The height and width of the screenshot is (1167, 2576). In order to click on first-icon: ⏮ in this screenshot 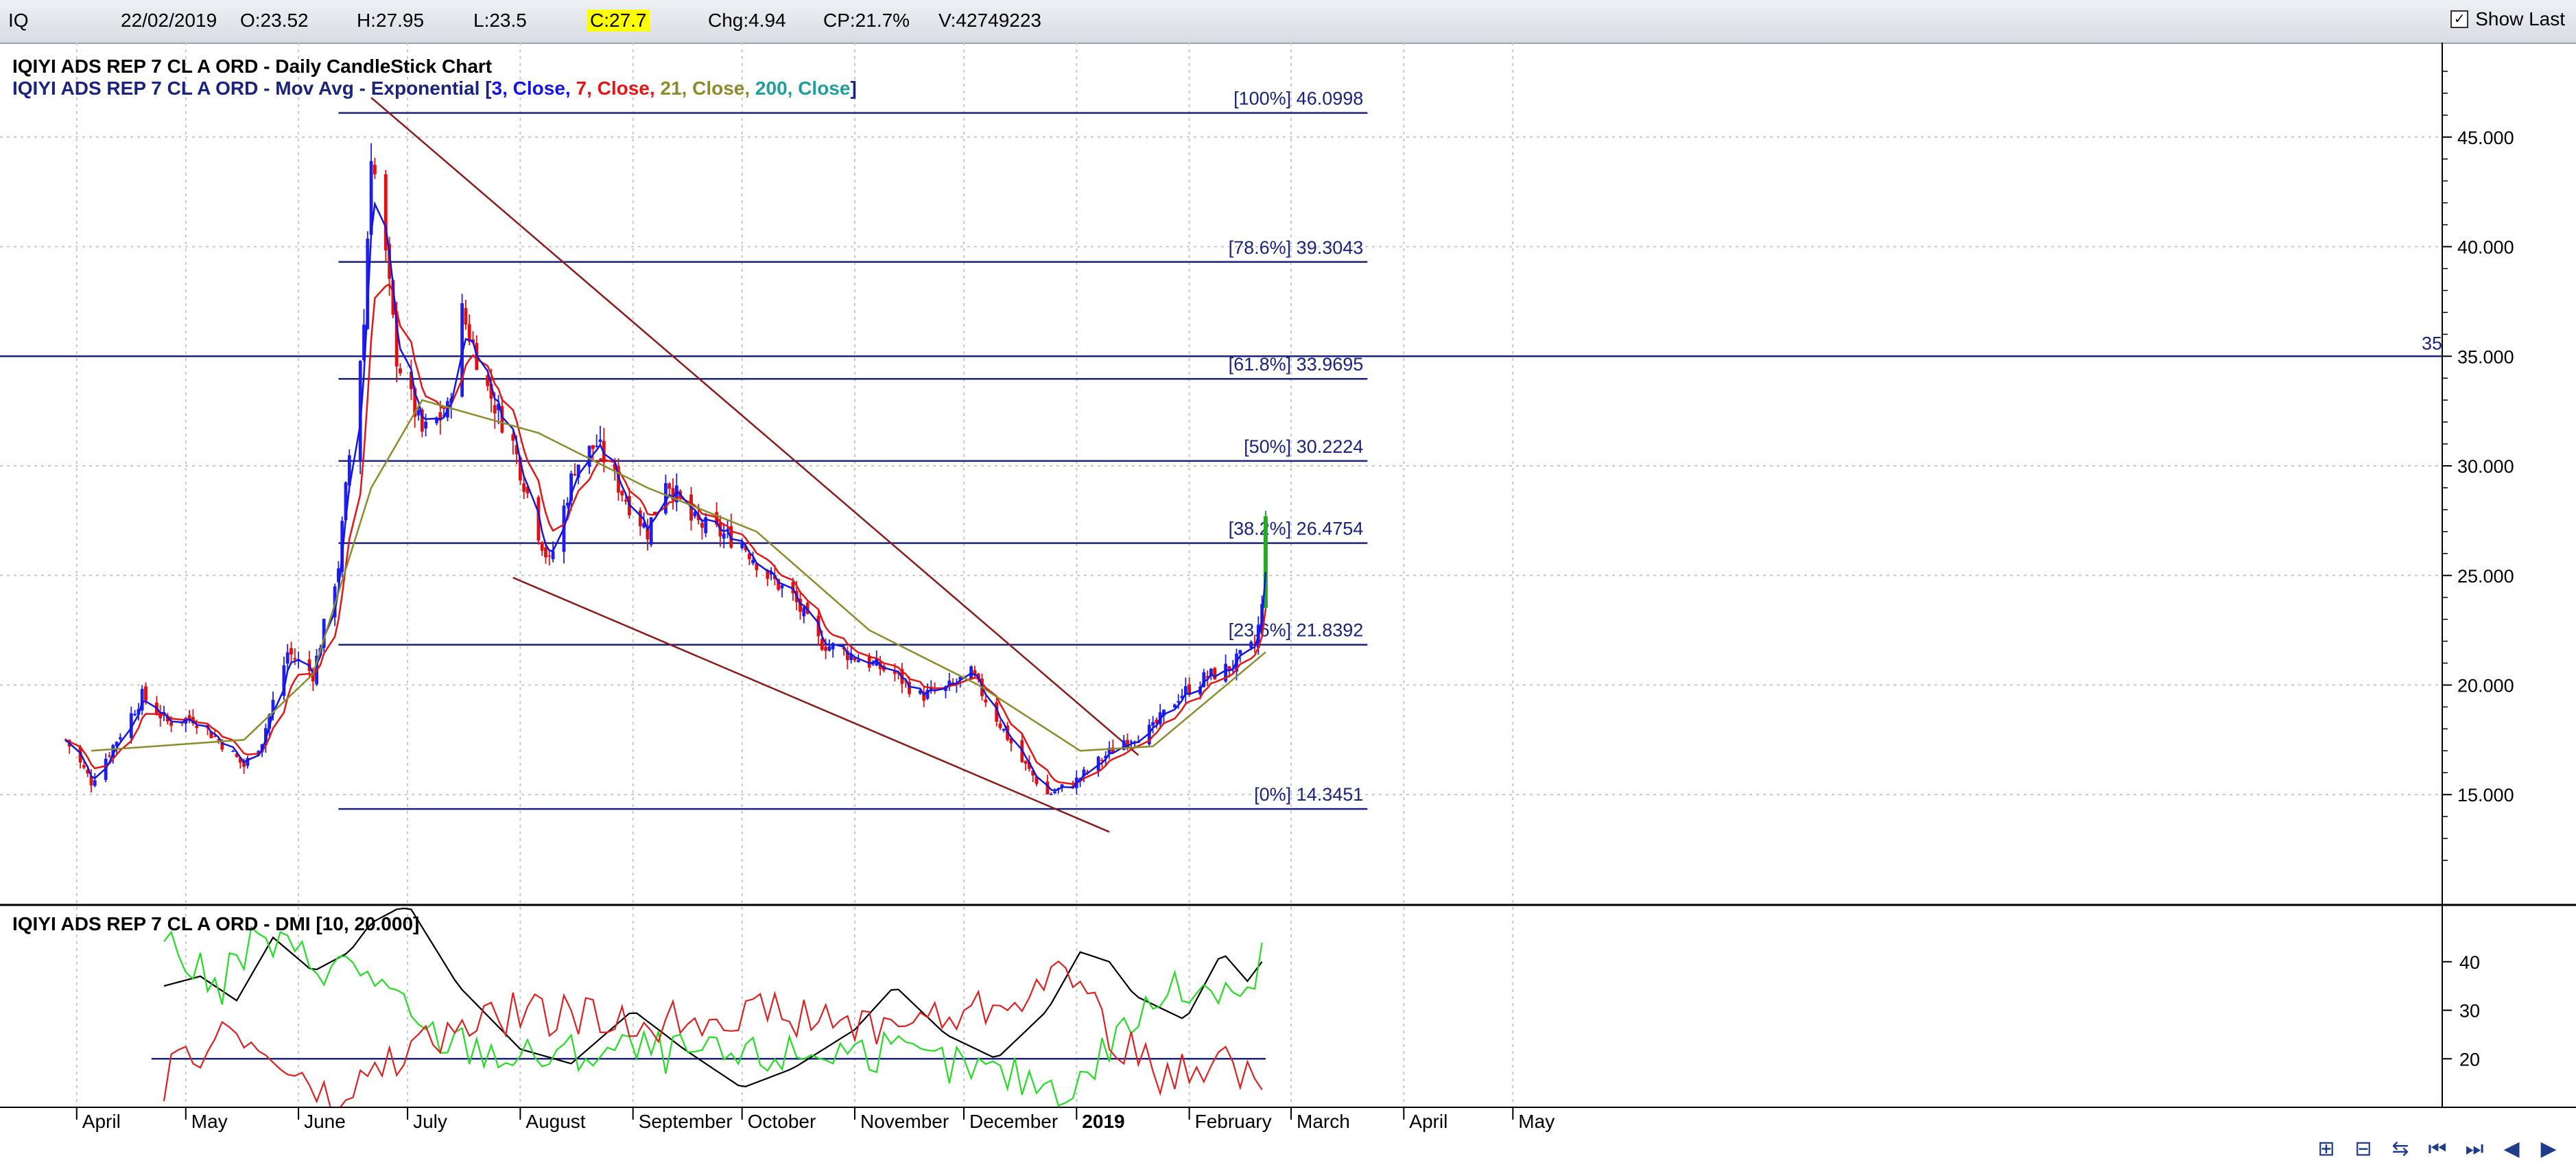, I will do `click(2437, 1148)`.